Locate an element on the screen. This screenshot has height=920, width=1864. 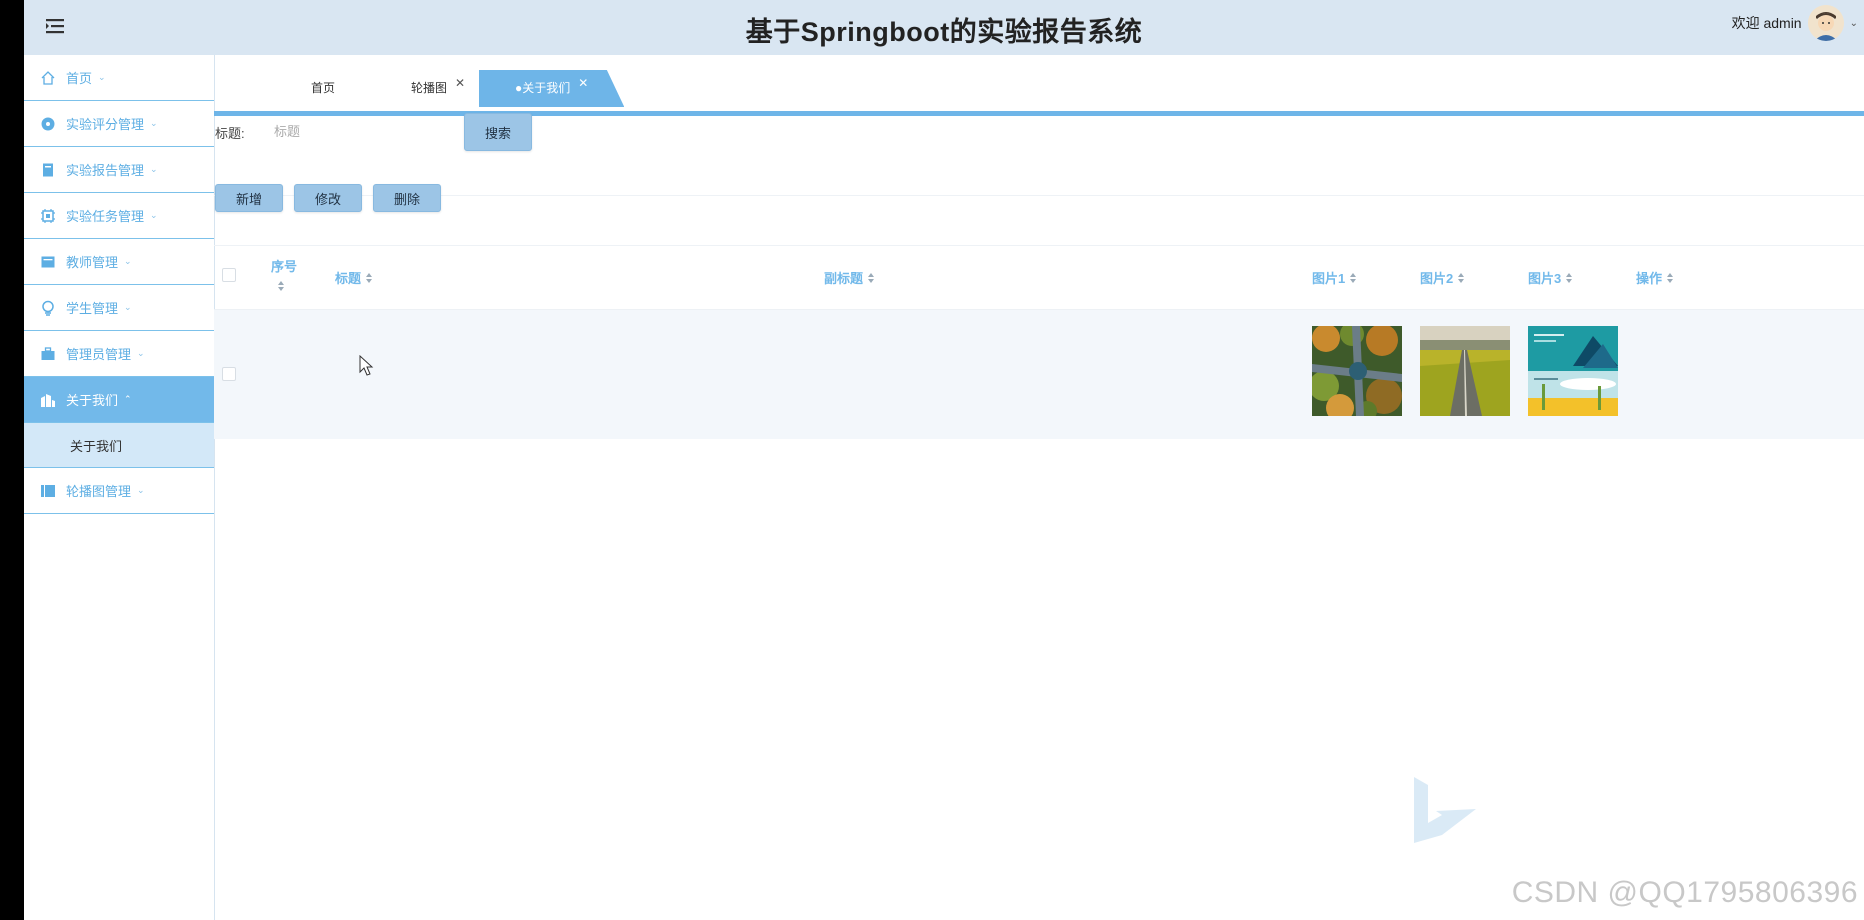
tab-label: ●关于我们 is located at coordinates (543, 88).